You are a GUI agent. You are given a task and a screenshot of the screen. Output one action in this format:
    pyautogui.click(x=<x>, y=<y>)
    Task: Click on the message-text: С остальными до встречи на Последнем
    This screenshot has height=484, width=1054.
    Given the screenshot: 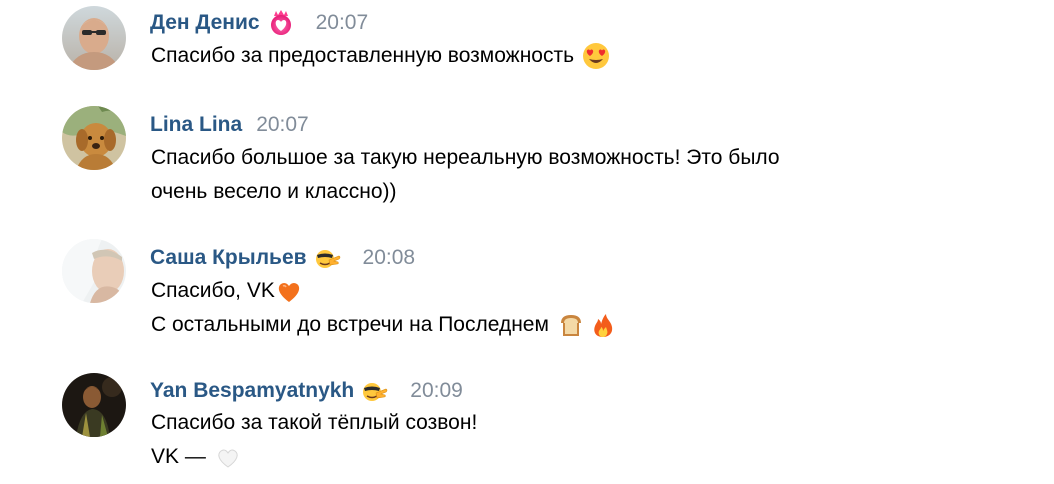 What is the action you would take?
    pyautogui.click(x=350, y=324)
    